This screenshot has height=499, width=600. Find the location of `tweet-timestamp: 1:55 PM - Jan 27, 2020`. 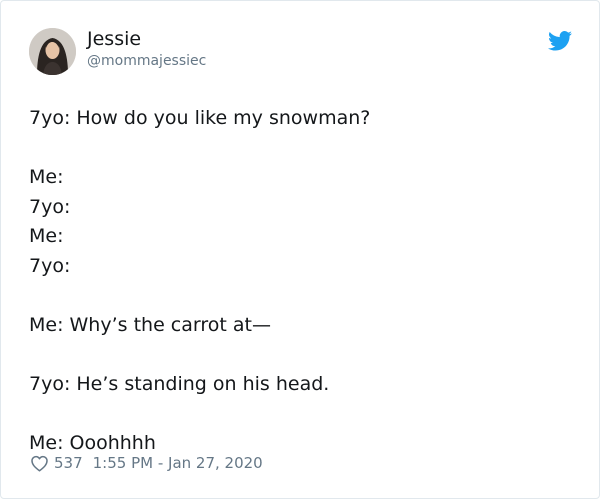

tweet-timestamp: 1:55 PM - Jan 27, 2020 is located at coordinates (178, 463).